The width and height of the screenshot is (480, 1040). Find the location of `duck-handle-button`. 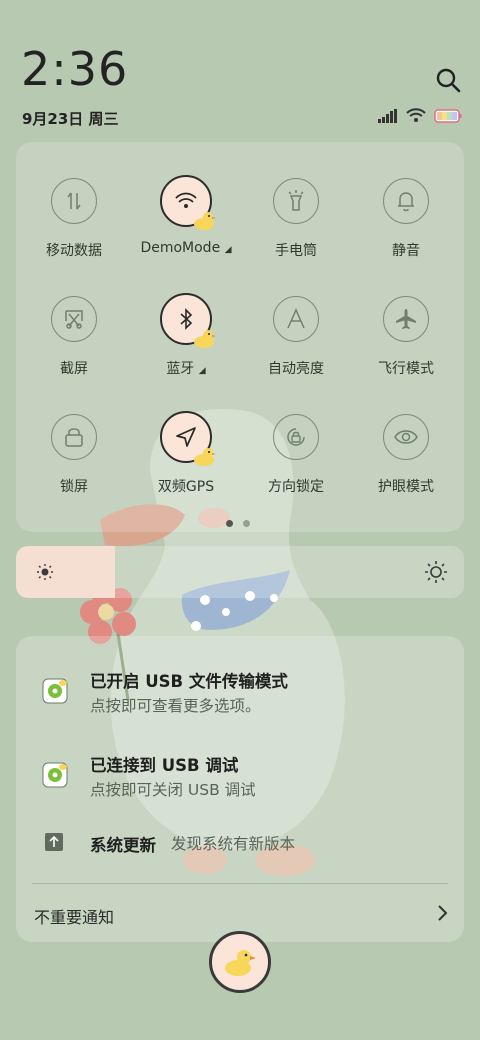

duck-handle-button is located at coordinates (240, 962).